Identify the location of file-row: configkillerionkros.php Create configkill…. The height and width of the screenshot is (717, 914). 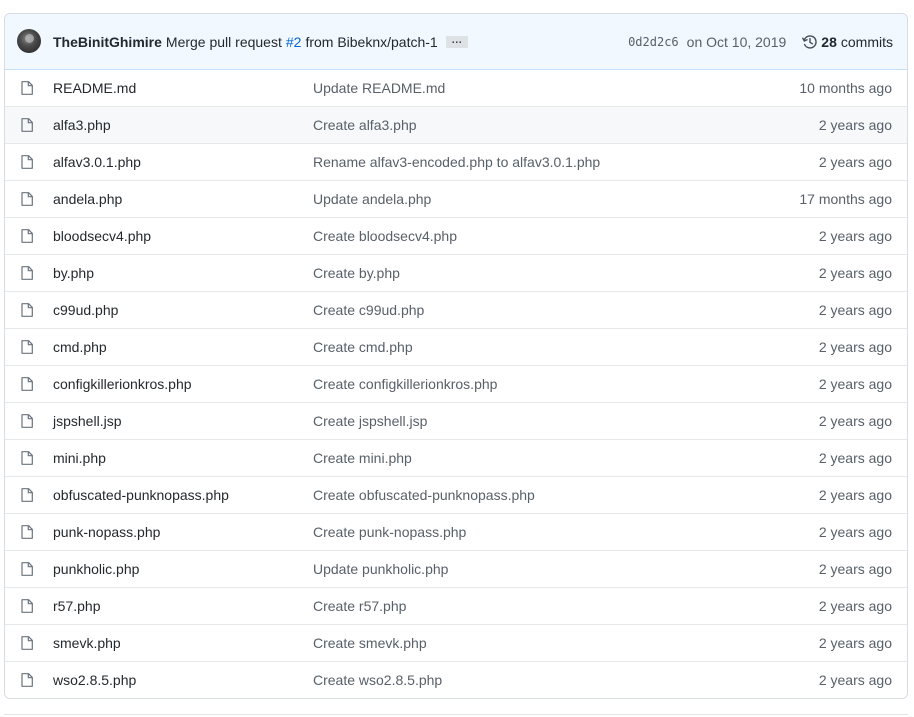
(456, 383).